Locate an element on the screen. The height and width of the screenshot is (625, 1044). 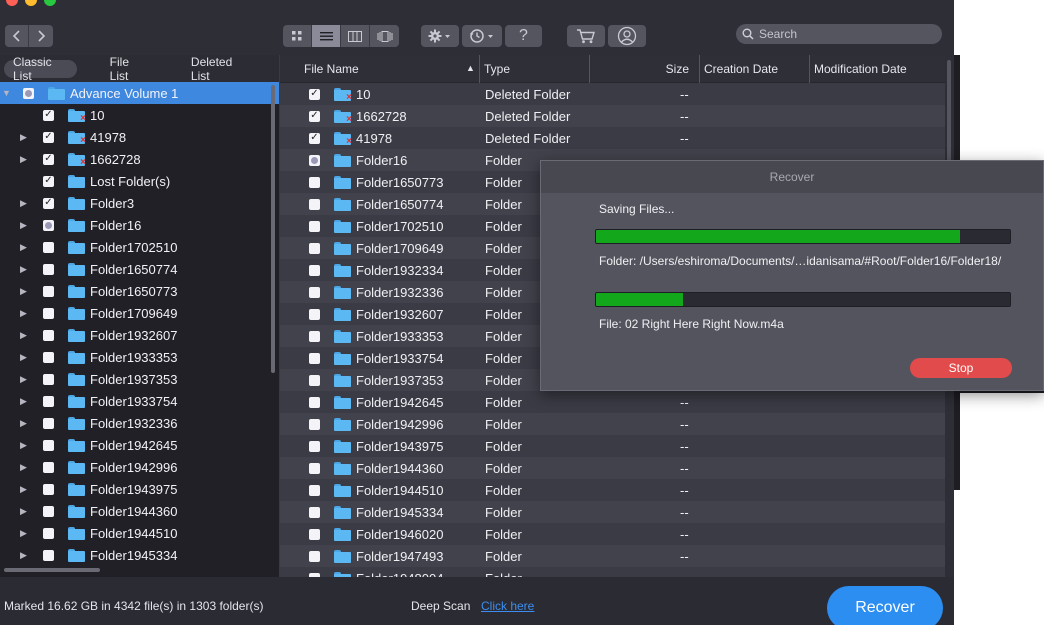
table-row: Folder1946020 Folder -- is located at coordinates (612, 534).